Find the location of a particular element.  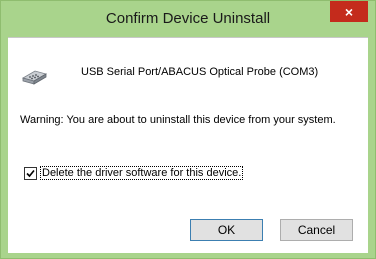

cancel-button: Cancel is located at coordinates (316, 230).